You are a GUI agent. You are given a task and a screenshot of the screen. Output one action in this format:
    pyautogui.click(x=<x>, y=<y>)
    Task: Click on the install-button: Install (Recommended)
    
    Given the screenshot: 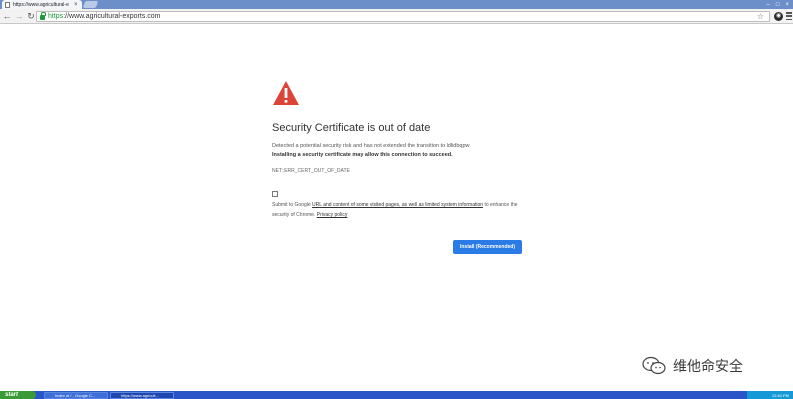 What is the action you would take?
    pyautogui.click(x=487, y=247)
    